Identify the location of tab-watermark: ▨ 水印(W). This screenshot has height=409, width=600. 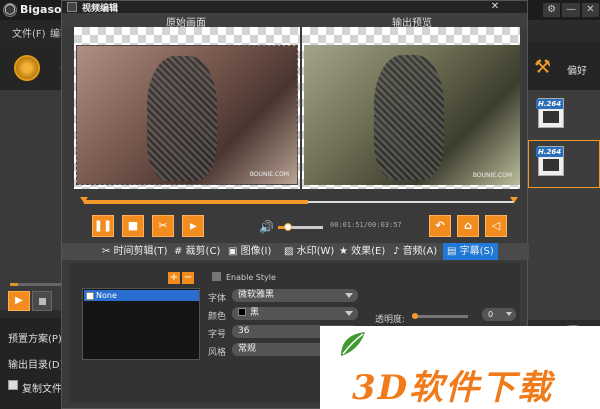
(309, 251).